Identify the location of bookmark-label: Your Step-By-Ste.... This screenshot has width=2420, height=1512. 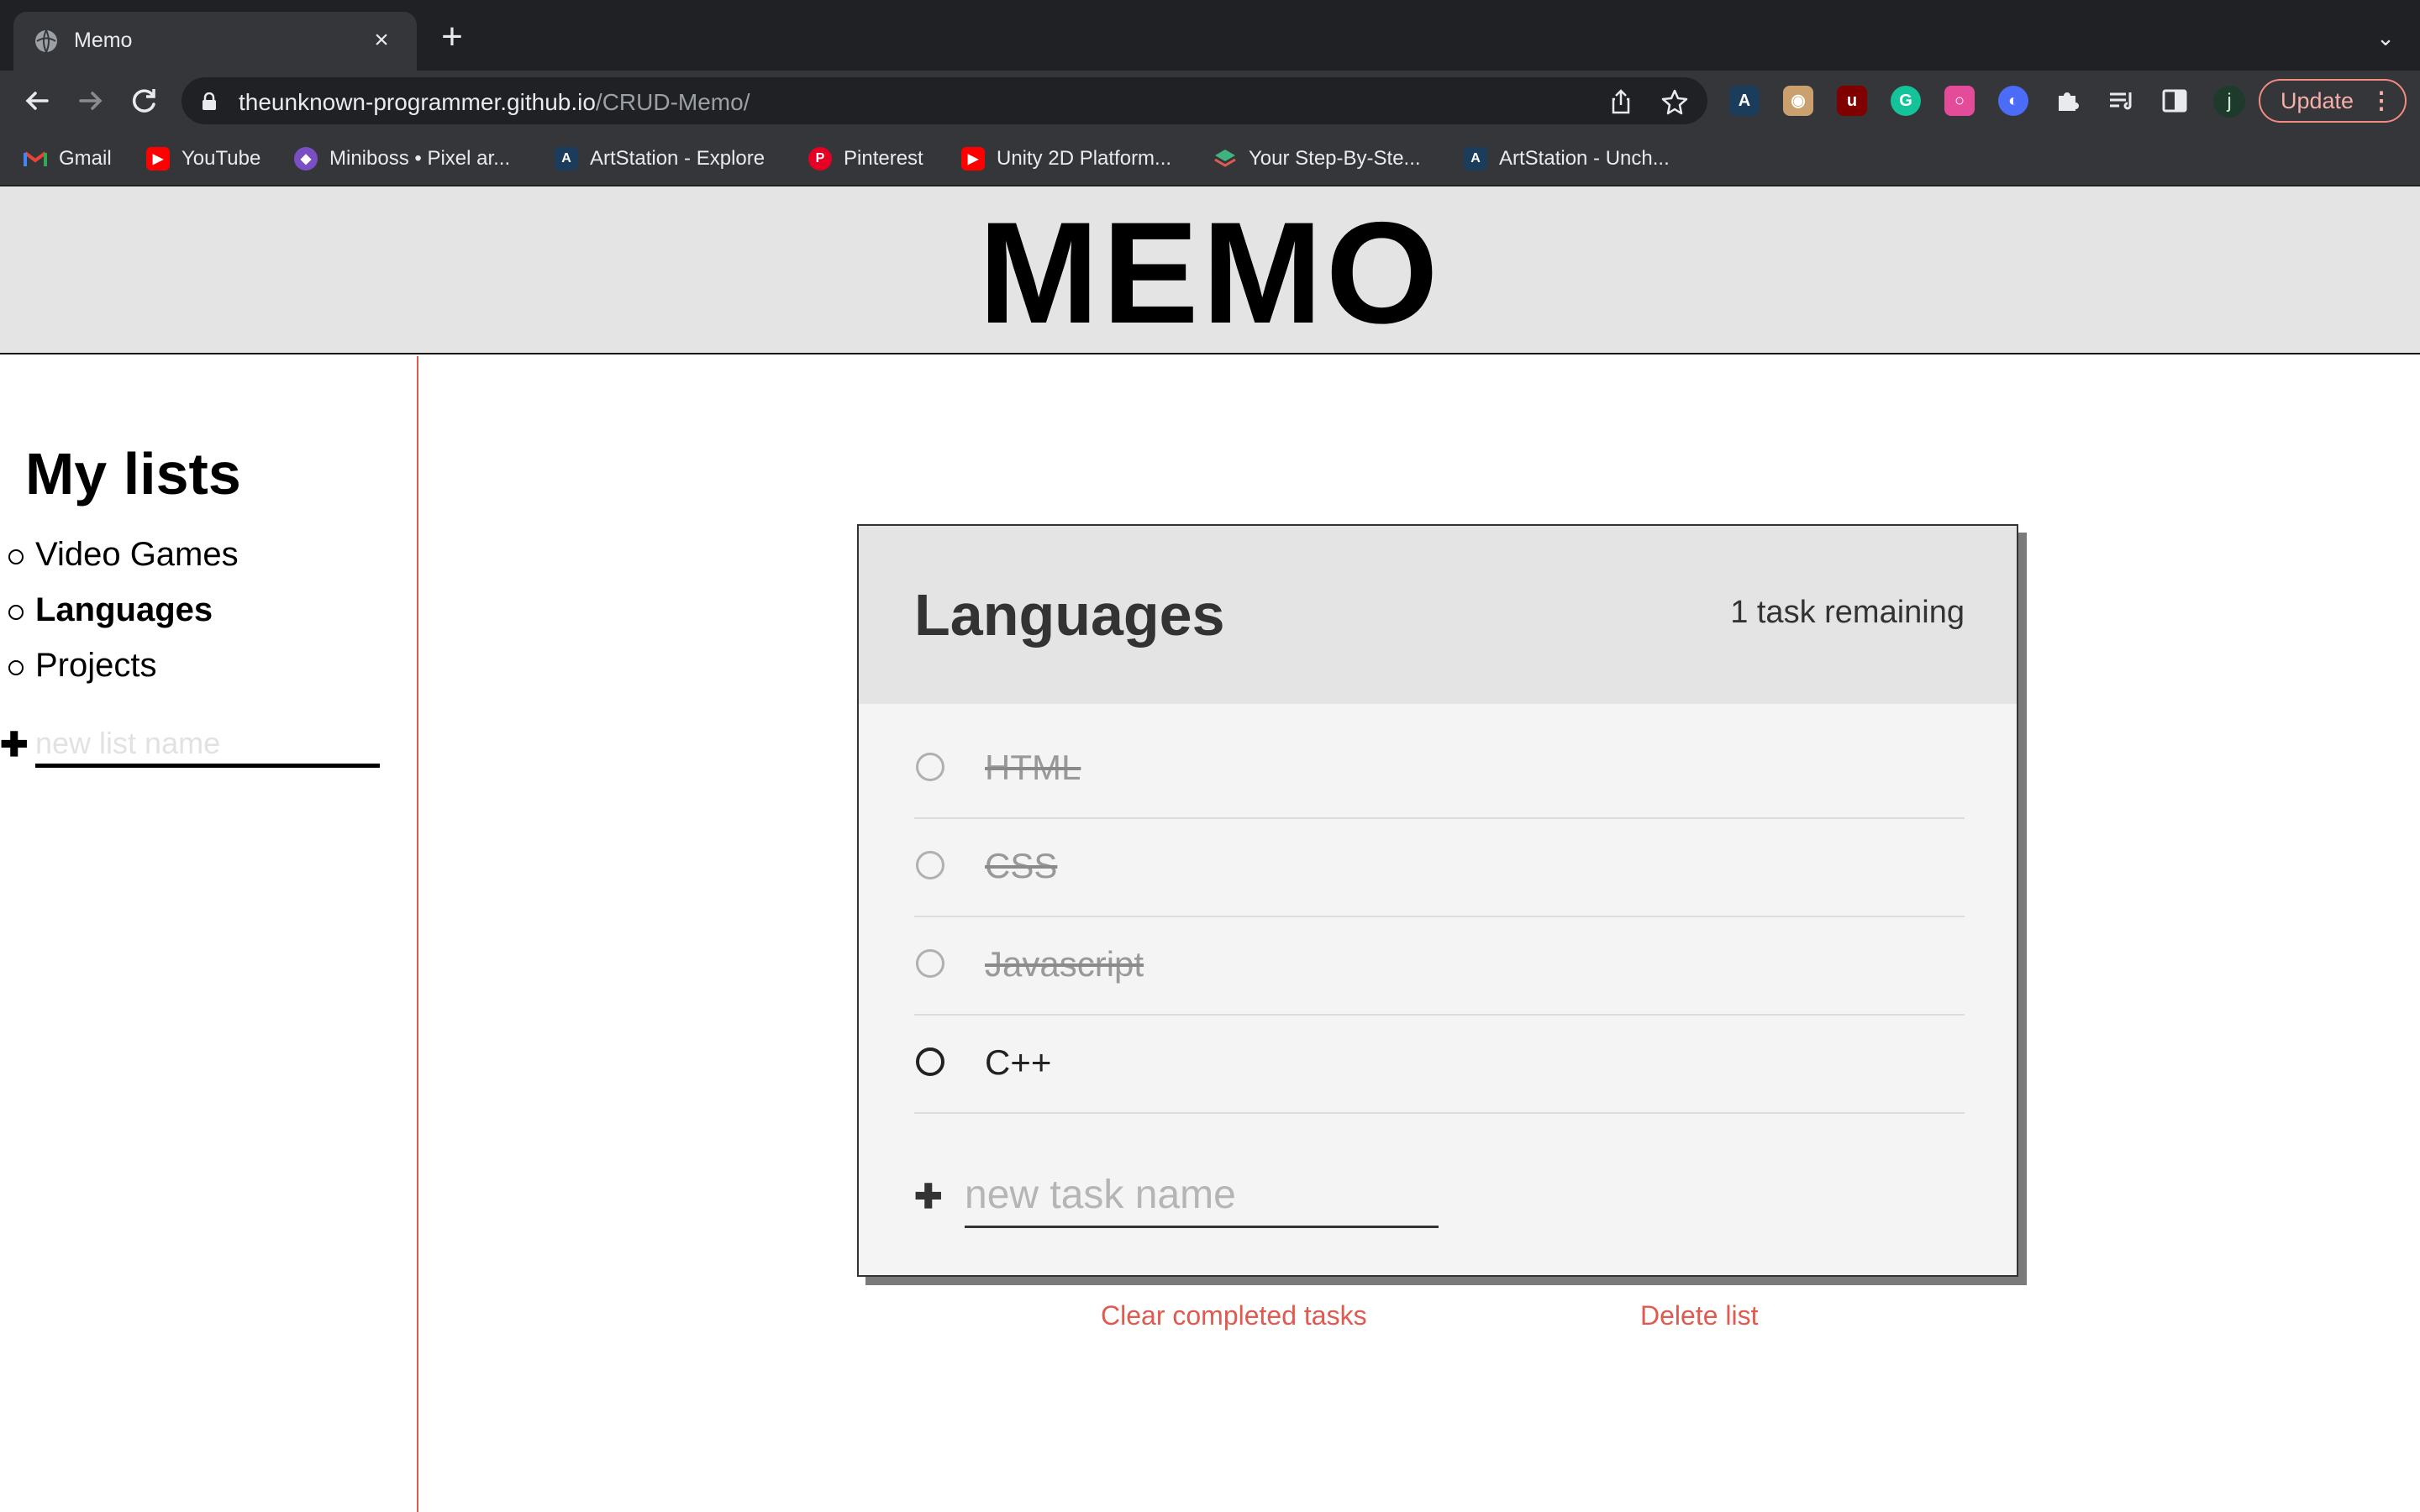
(1335, 158).